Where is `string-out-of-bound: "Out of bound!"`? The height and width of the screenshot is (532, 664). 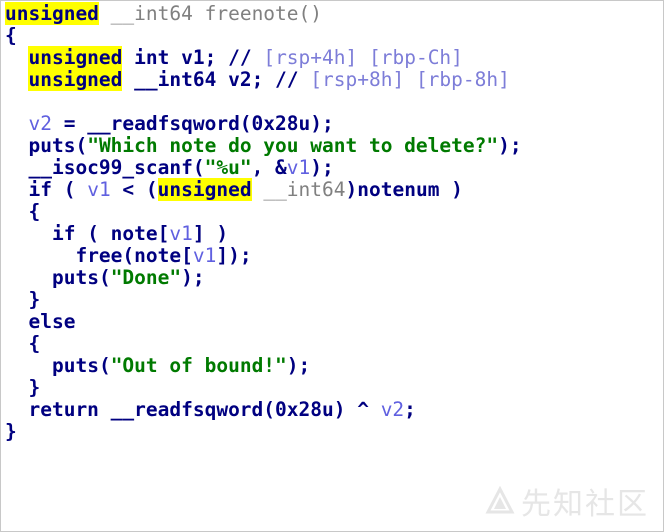 string-out-of-bound: "Out of bound!" is located at coordinates (199, 365).